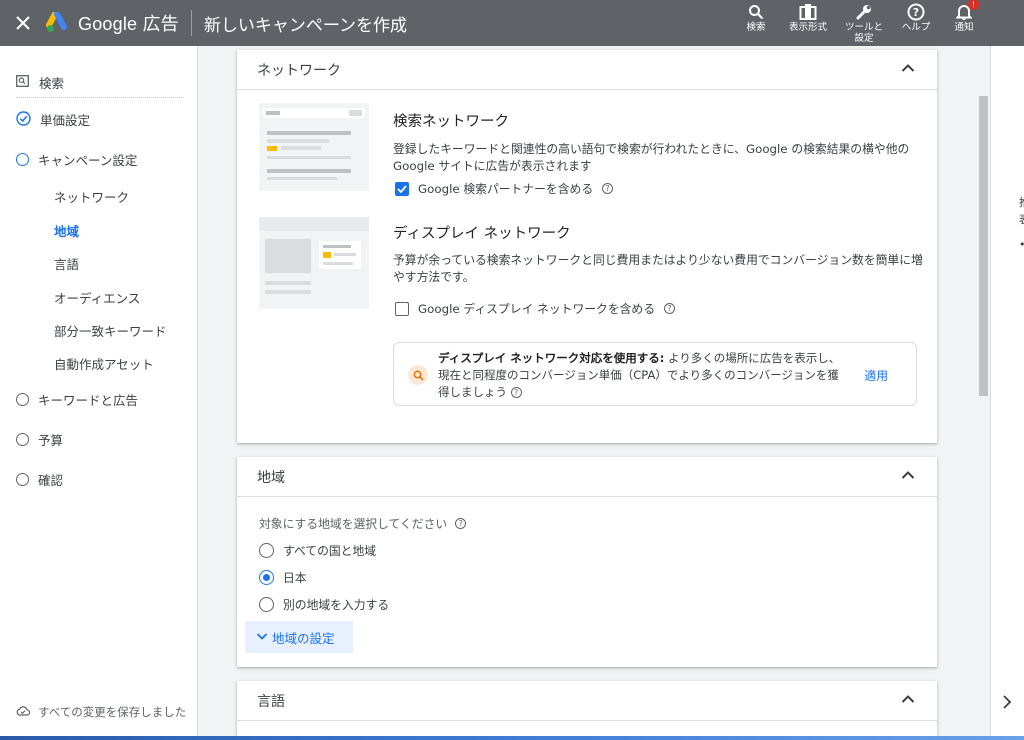  What do you see at coordinates (756, 12) in the screenshot?
I see `search-icon` at bounding box center [756, 12].